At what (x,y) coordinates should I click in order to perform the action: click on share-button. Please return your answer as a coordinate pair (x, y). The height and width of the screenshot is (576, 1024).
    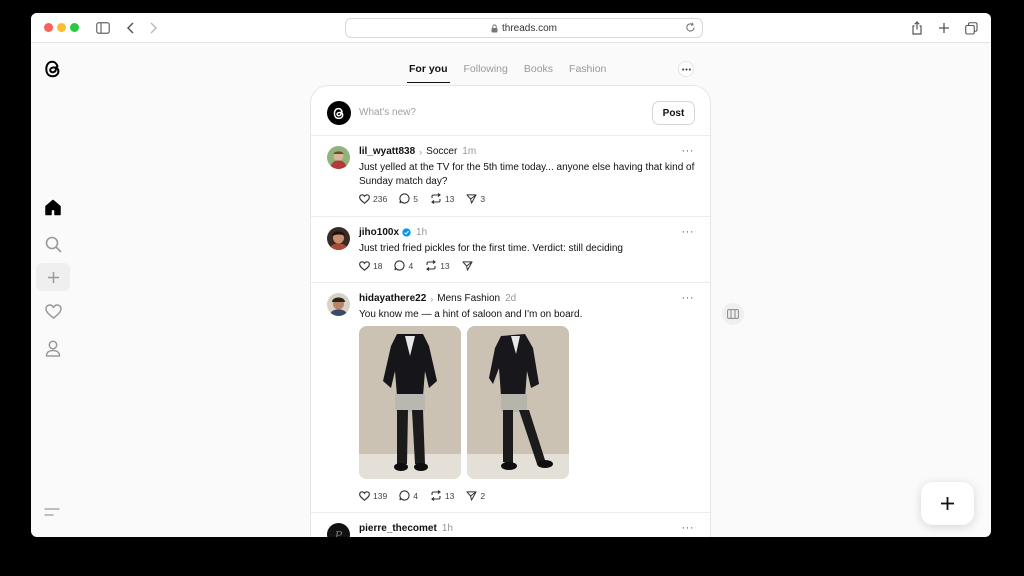
    Looking at the image, I should click on (467, 265).